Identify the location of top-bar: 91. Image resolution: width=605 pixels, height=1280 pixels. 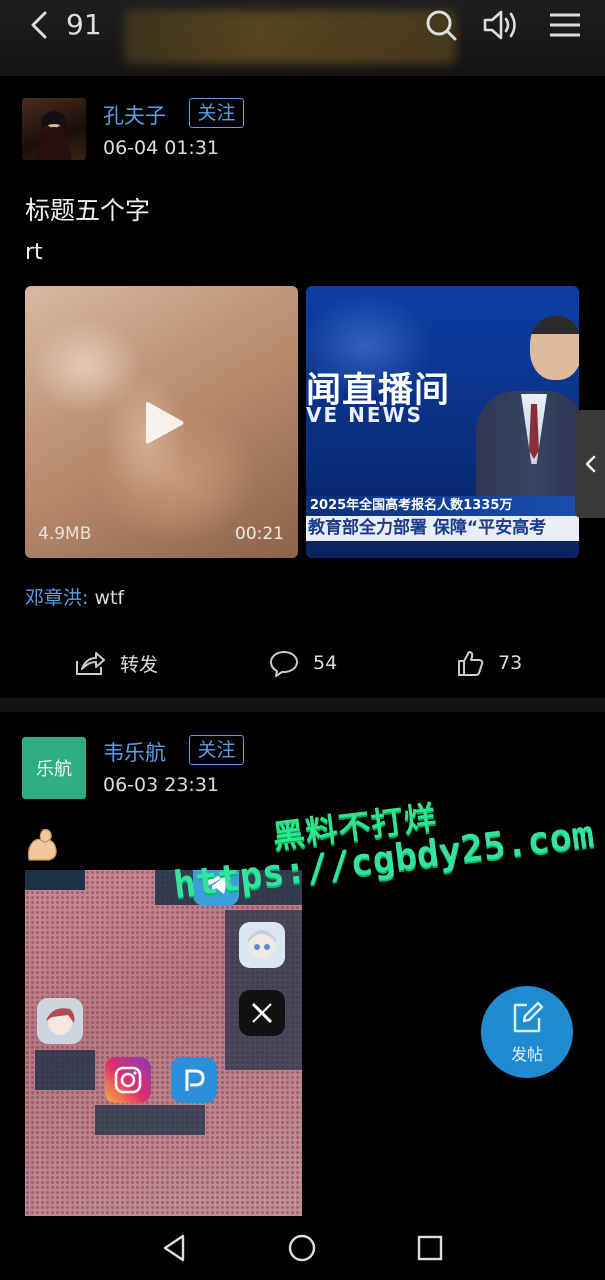
(302, 38).